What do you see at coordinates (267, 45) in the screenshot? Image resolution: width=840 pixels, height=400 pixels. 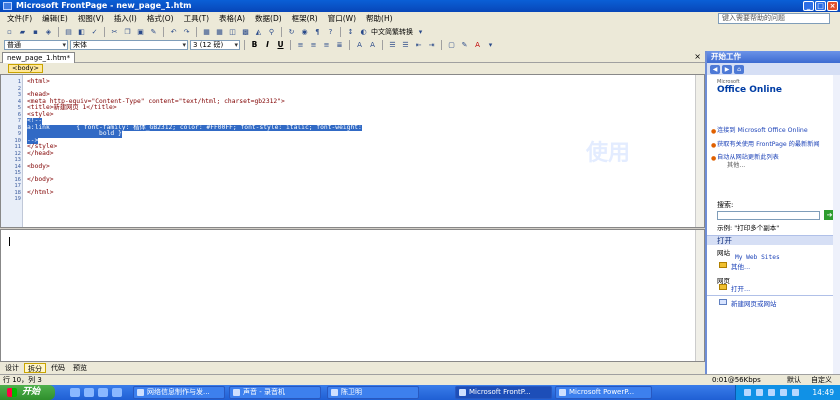 I see `italic-button: I` at bounding box center [267, 45].